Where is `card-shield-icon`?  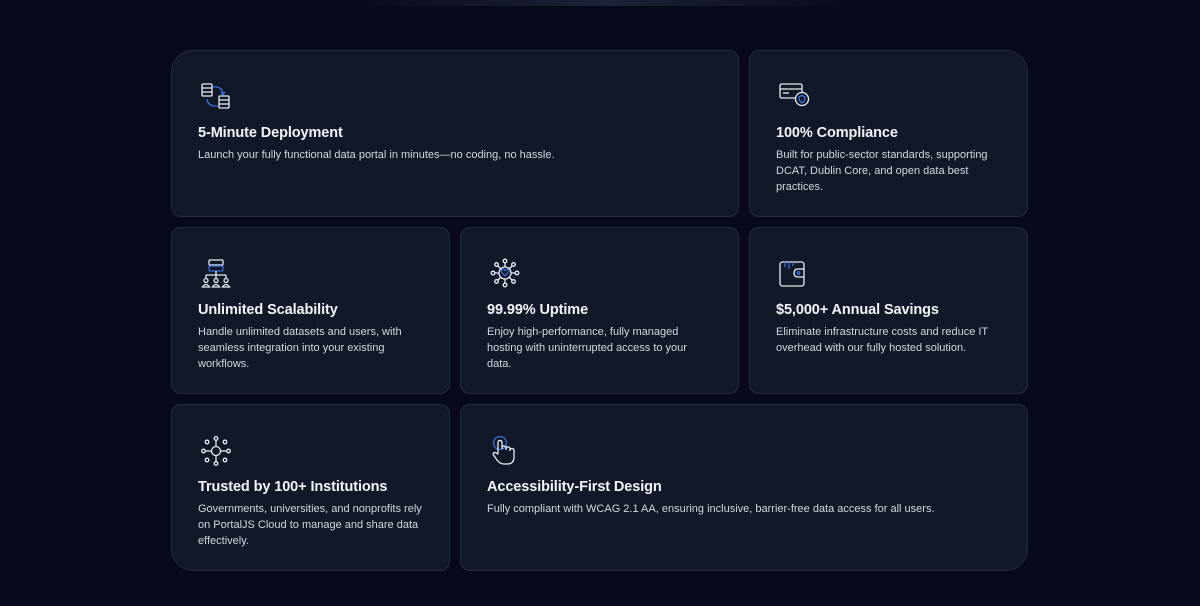
card-shield-icon is located at coordinates (794, 97).